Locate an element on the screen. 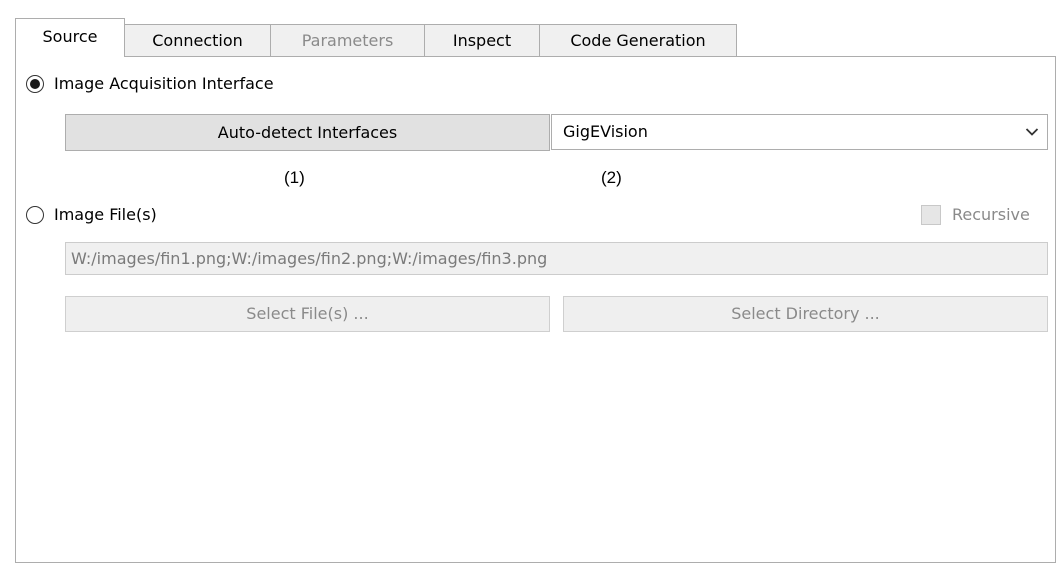  recursive-label: Recursive is located at coordinates (991, 214).